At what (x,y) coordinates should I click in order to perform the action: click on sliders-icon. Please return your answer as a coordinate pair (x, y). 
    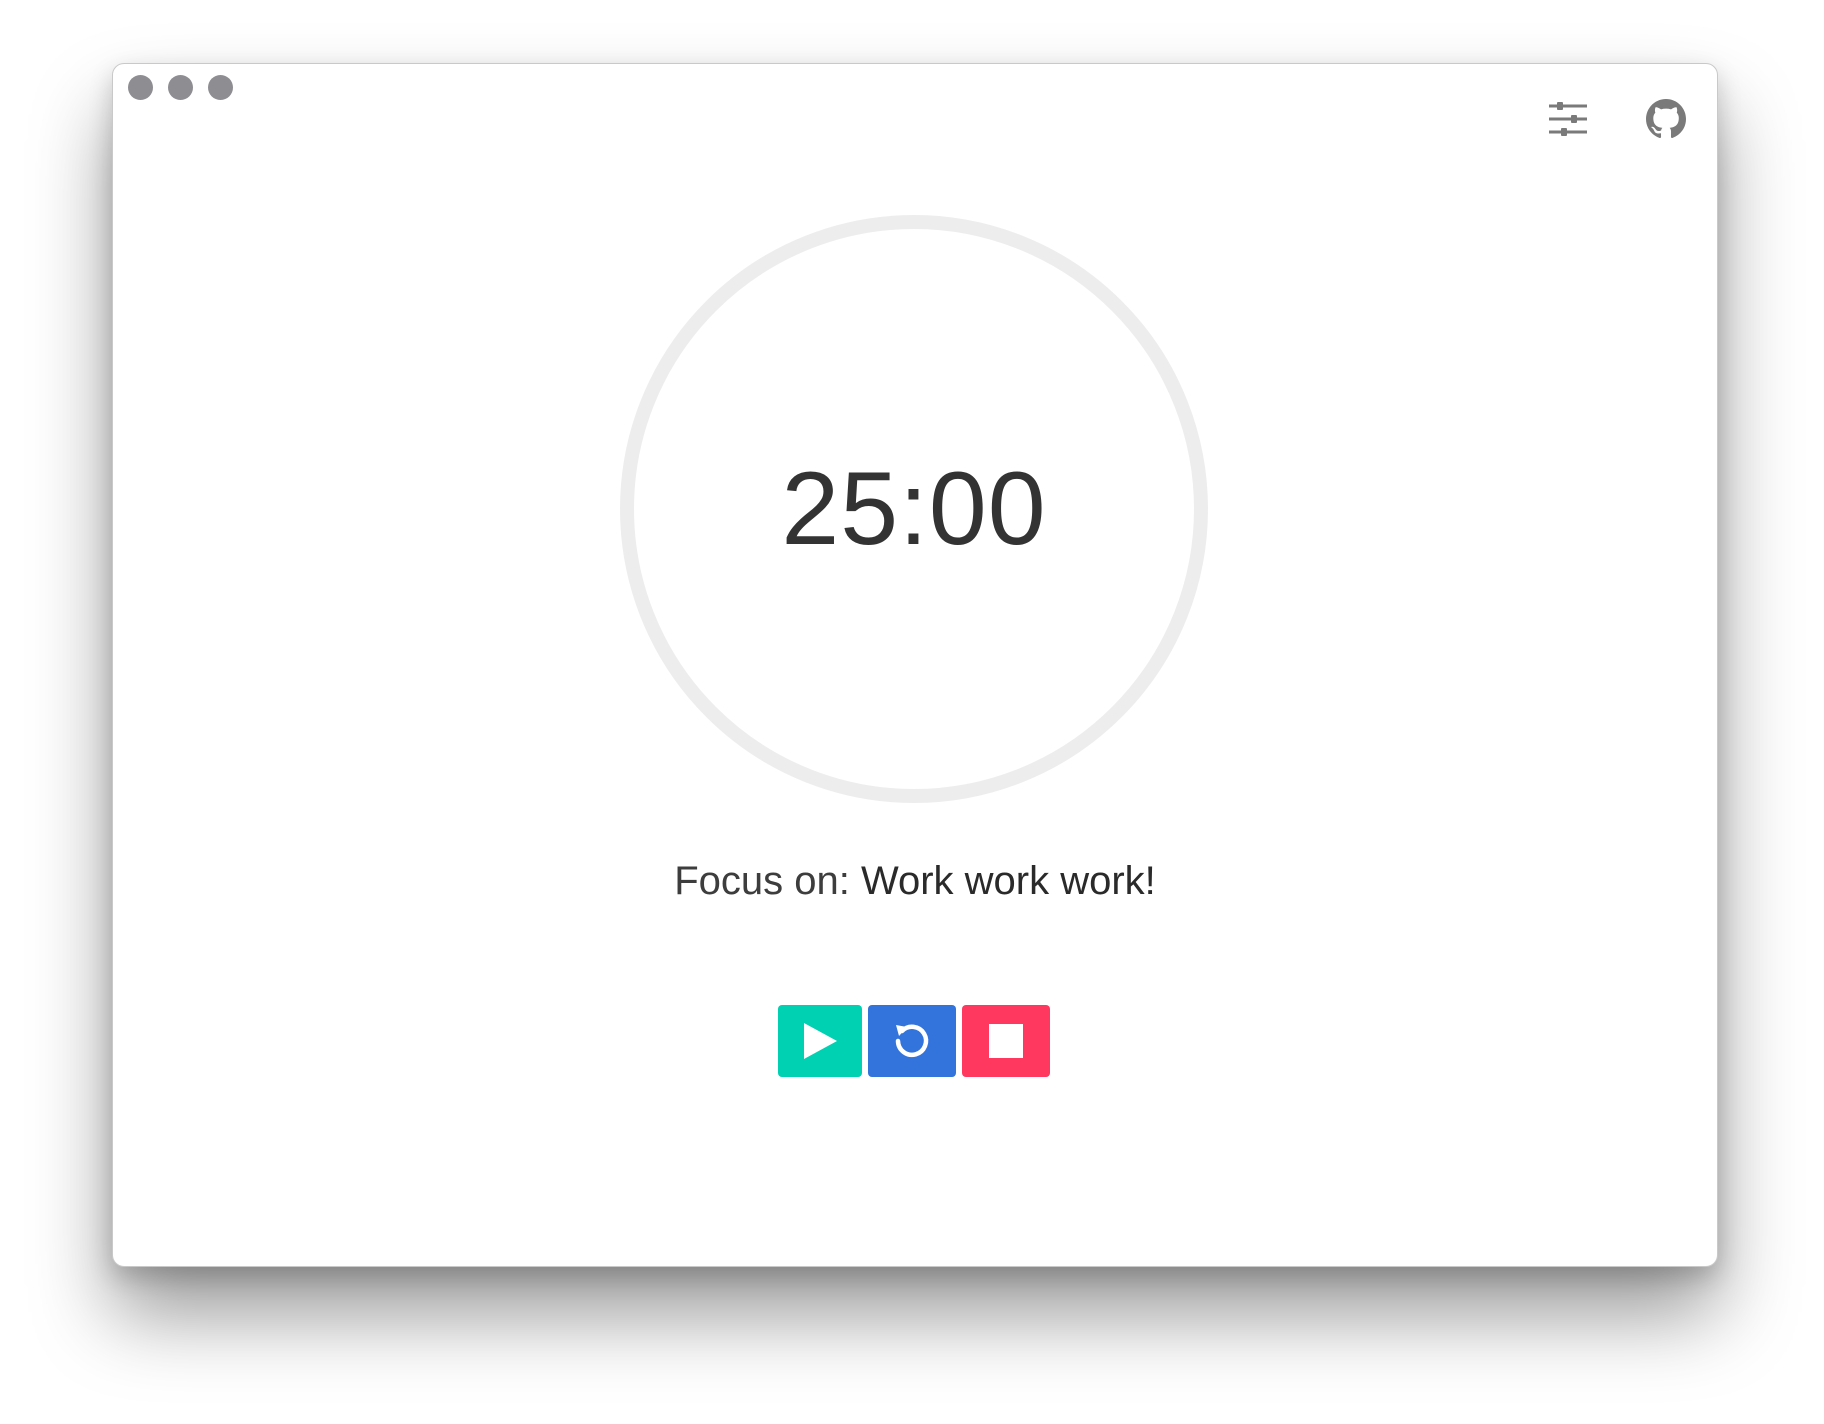
    Looking at the image, I should click on (1568, 119).